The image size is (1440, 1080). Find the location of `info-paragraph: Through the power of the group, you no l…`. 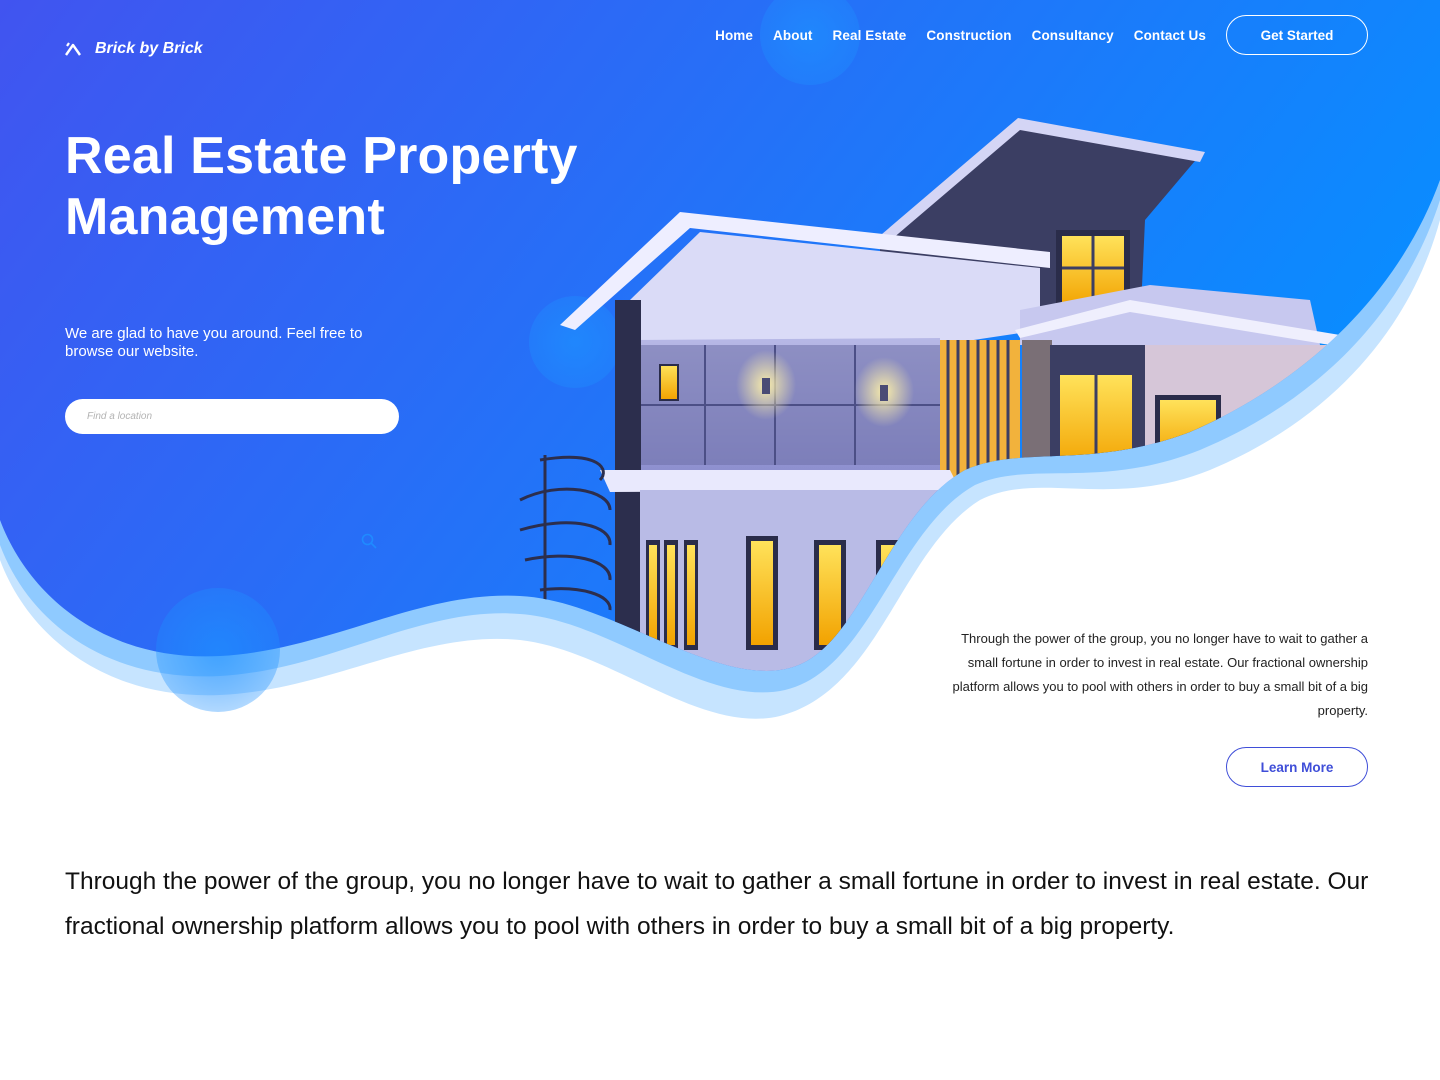

info-paragraph: Through the power of the group, you no l… is located at coordinates (1160, 674).